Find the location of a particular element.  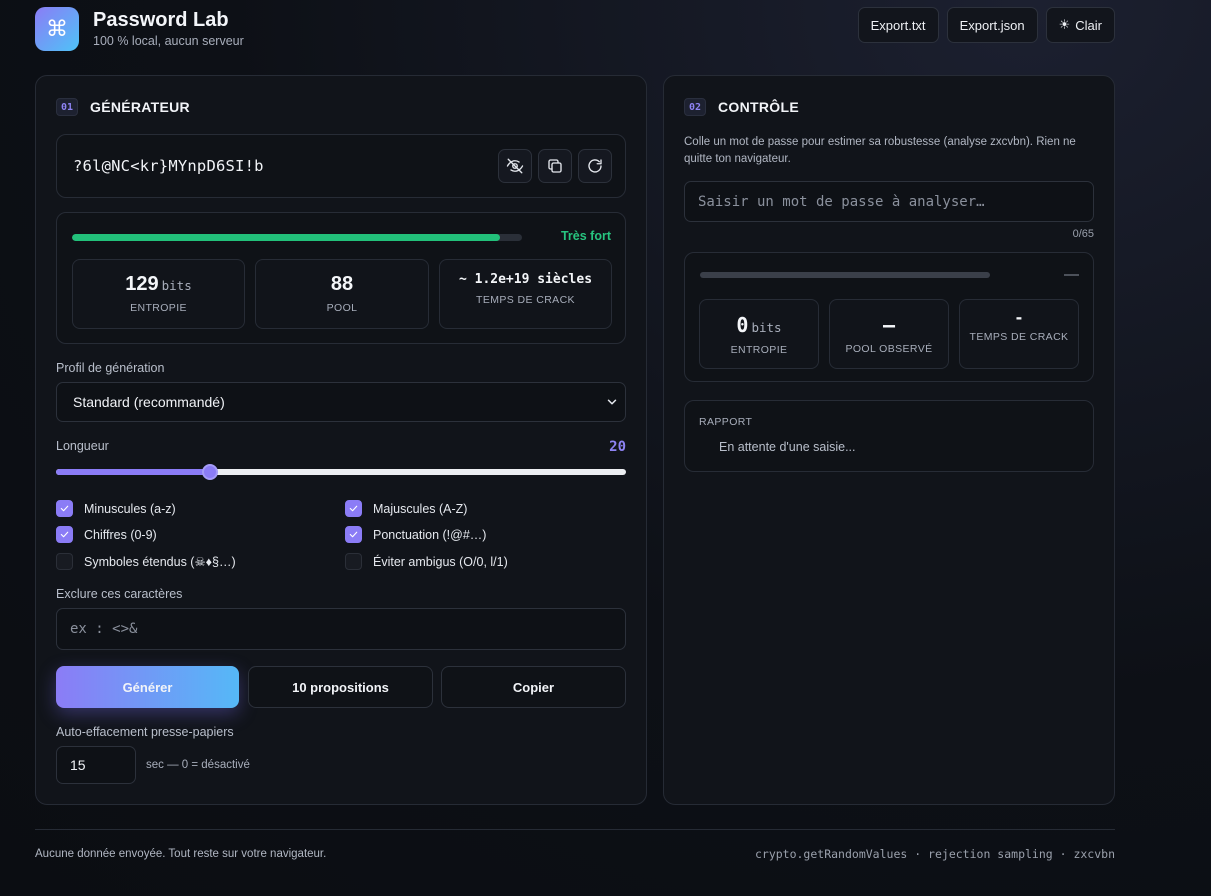

length-value: 20 is located at coordinates (617, 447).